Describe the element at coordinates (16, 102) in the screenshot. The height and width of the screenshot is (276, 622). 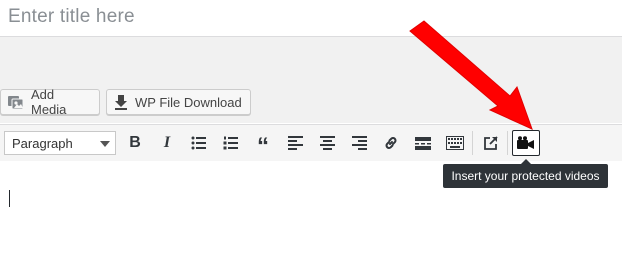
I see `add-media-icon` at that location.